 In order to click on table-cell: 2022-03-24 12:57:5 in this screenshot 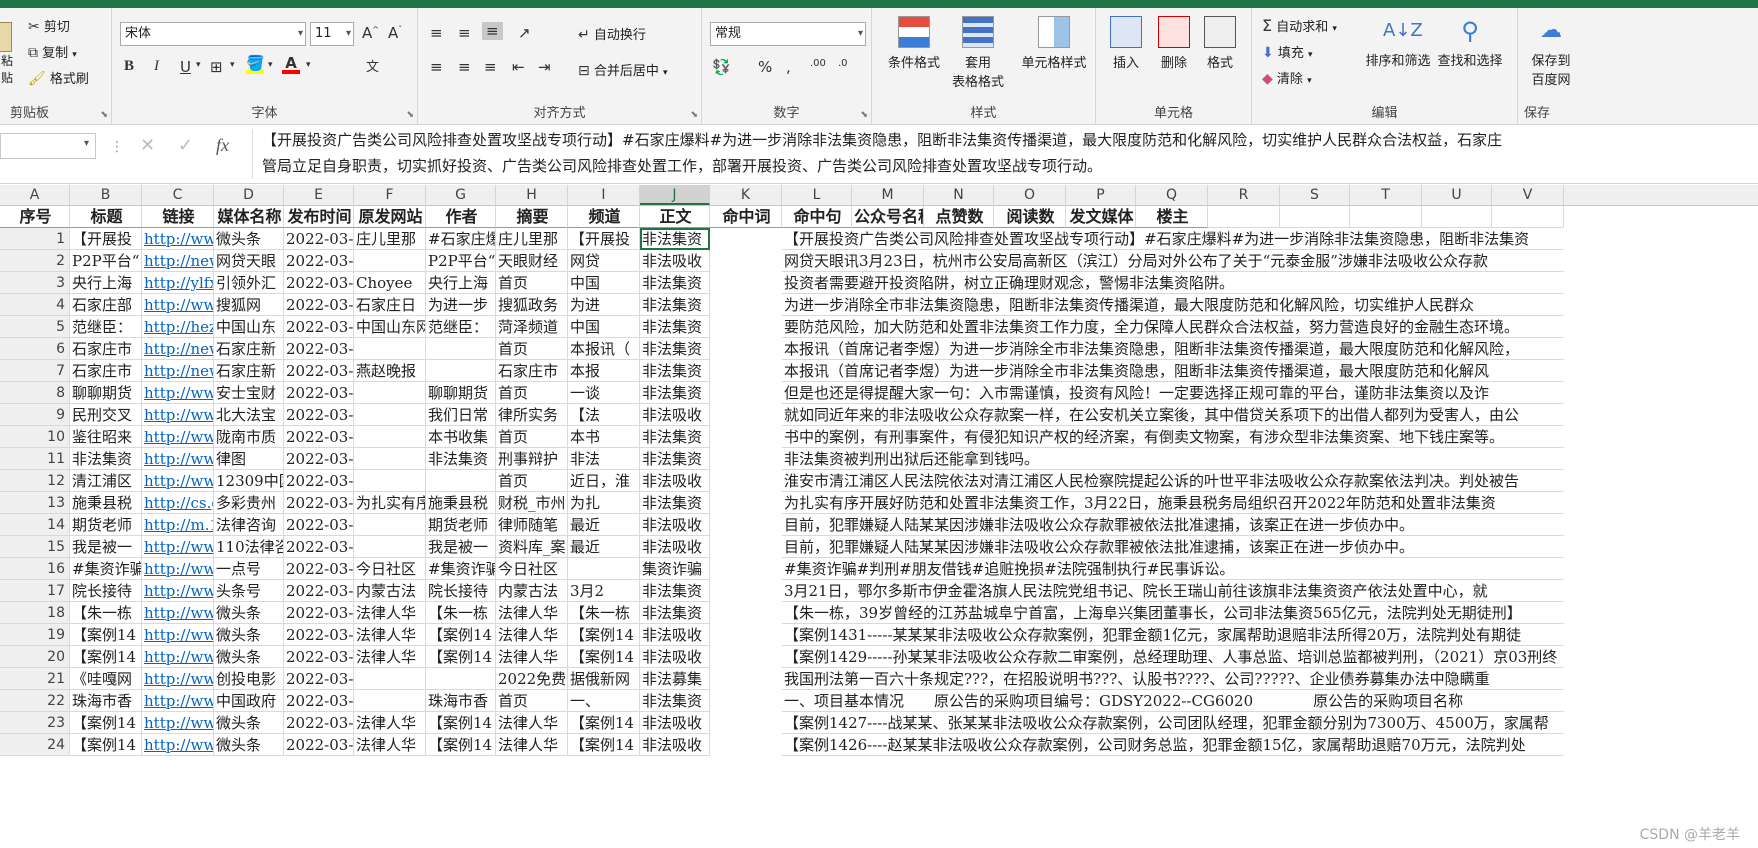, I will do `click(319, 239)`.